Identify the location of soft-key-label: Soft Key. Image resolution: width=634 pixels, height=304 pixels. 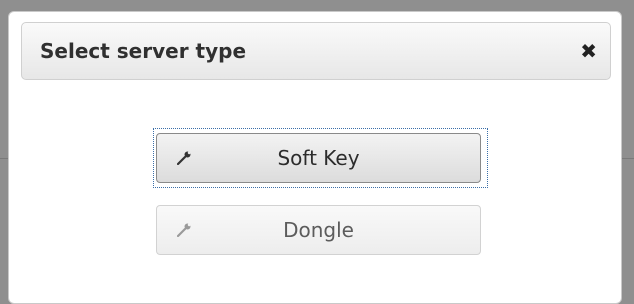
(318, 158).